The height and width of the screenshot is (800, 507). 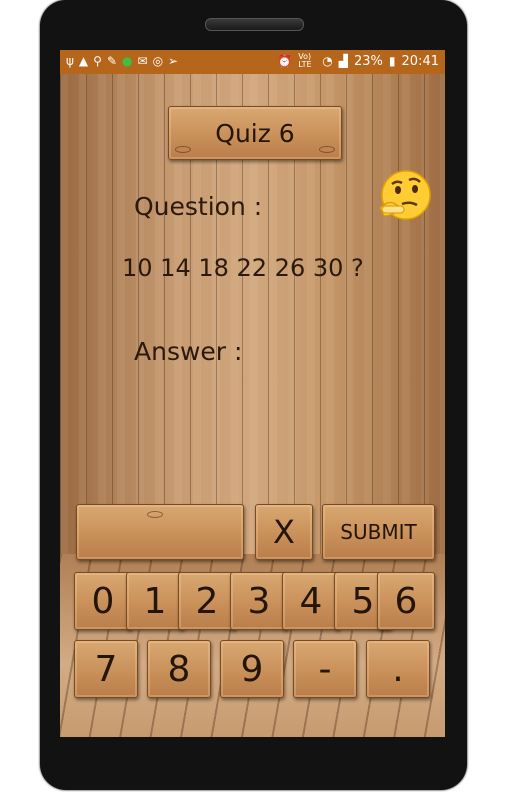 What do you see at coordinates (127, 61) in the screenshot?
I see `chat-icon: ●` at bounding box center [127, 61].